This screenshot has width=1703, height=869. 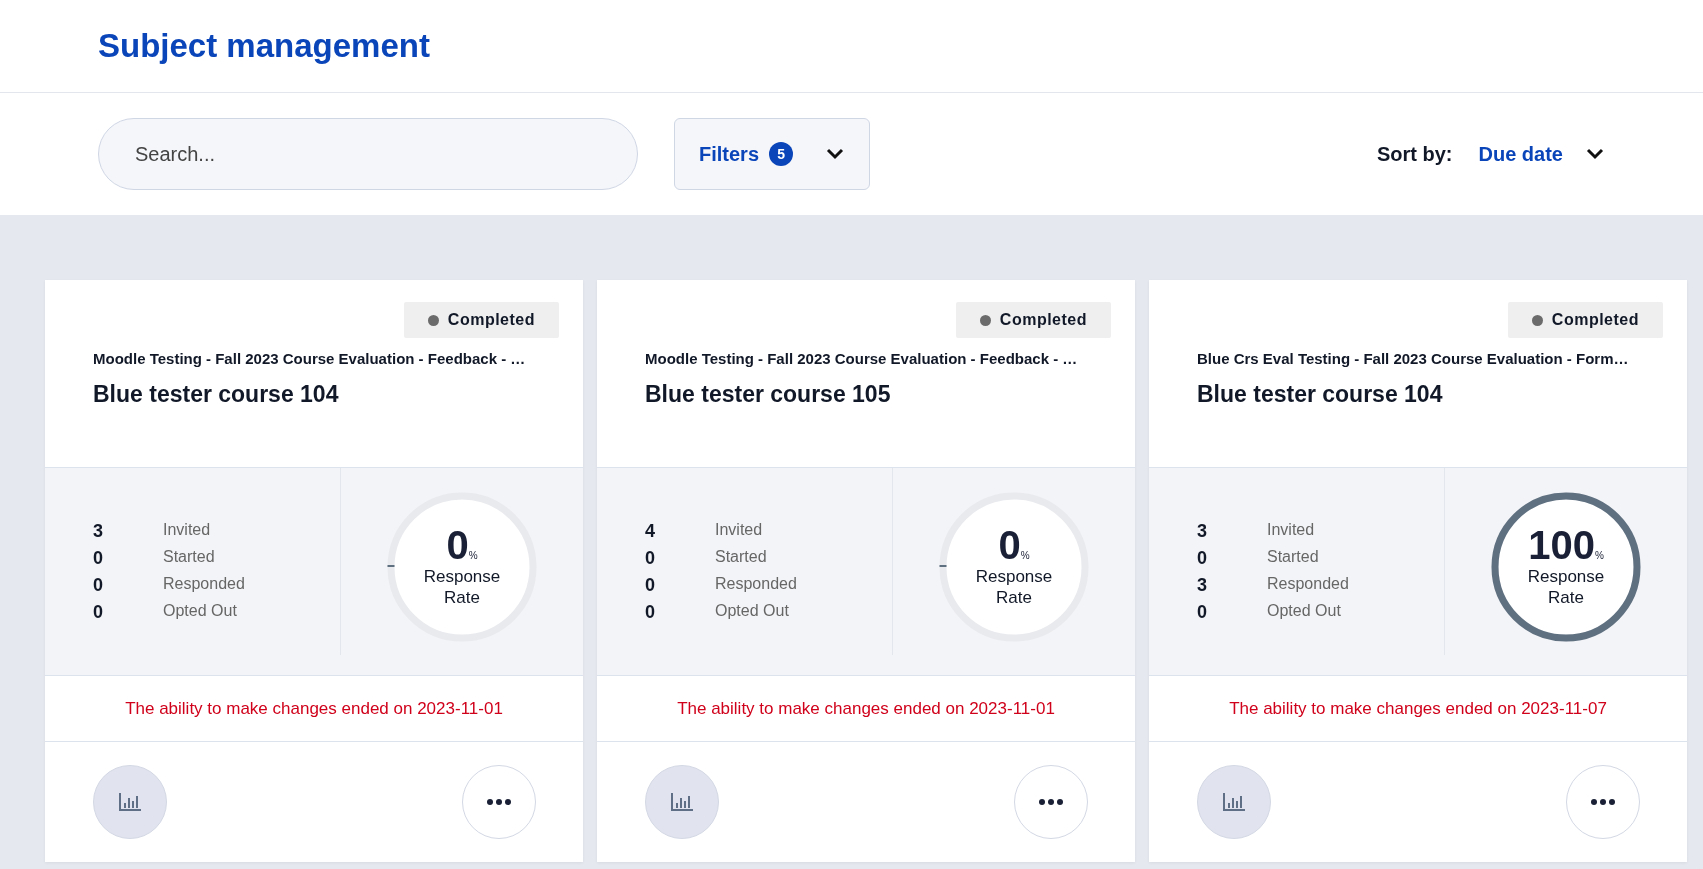 I want to click on response-rate-value: 100, so click(x=1561, y=545).